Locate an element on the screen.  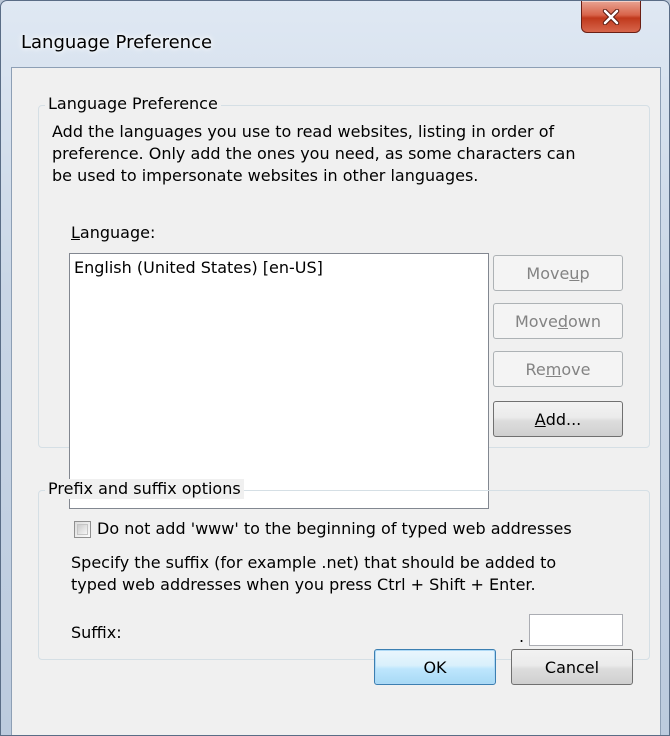
remove-button: Re m ove is located at coordinates (558, 369).